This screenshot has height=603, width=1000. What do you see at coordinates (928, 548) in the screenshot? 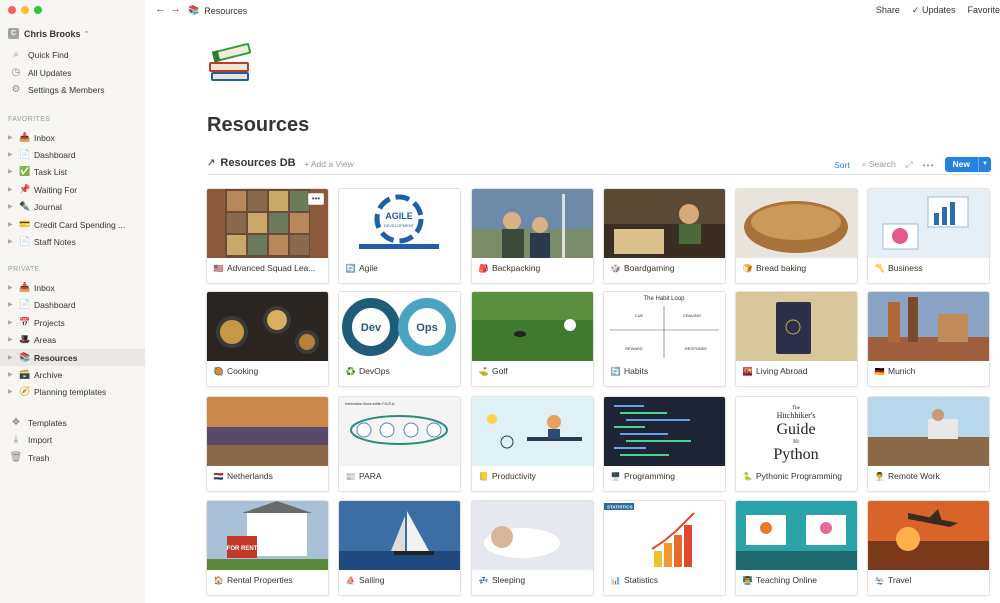
I see `gallery-card: 🛬 Travel` at bounding box center [928, 548].